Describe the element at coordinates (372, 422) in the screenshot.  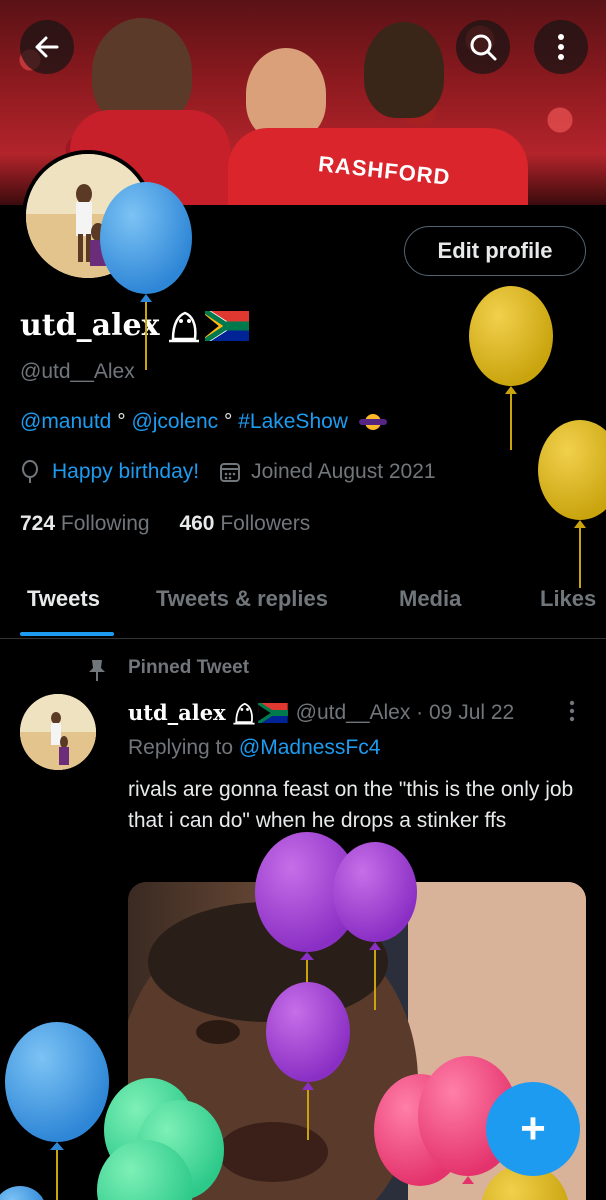
I see `lakers-logo-icon` at that location.